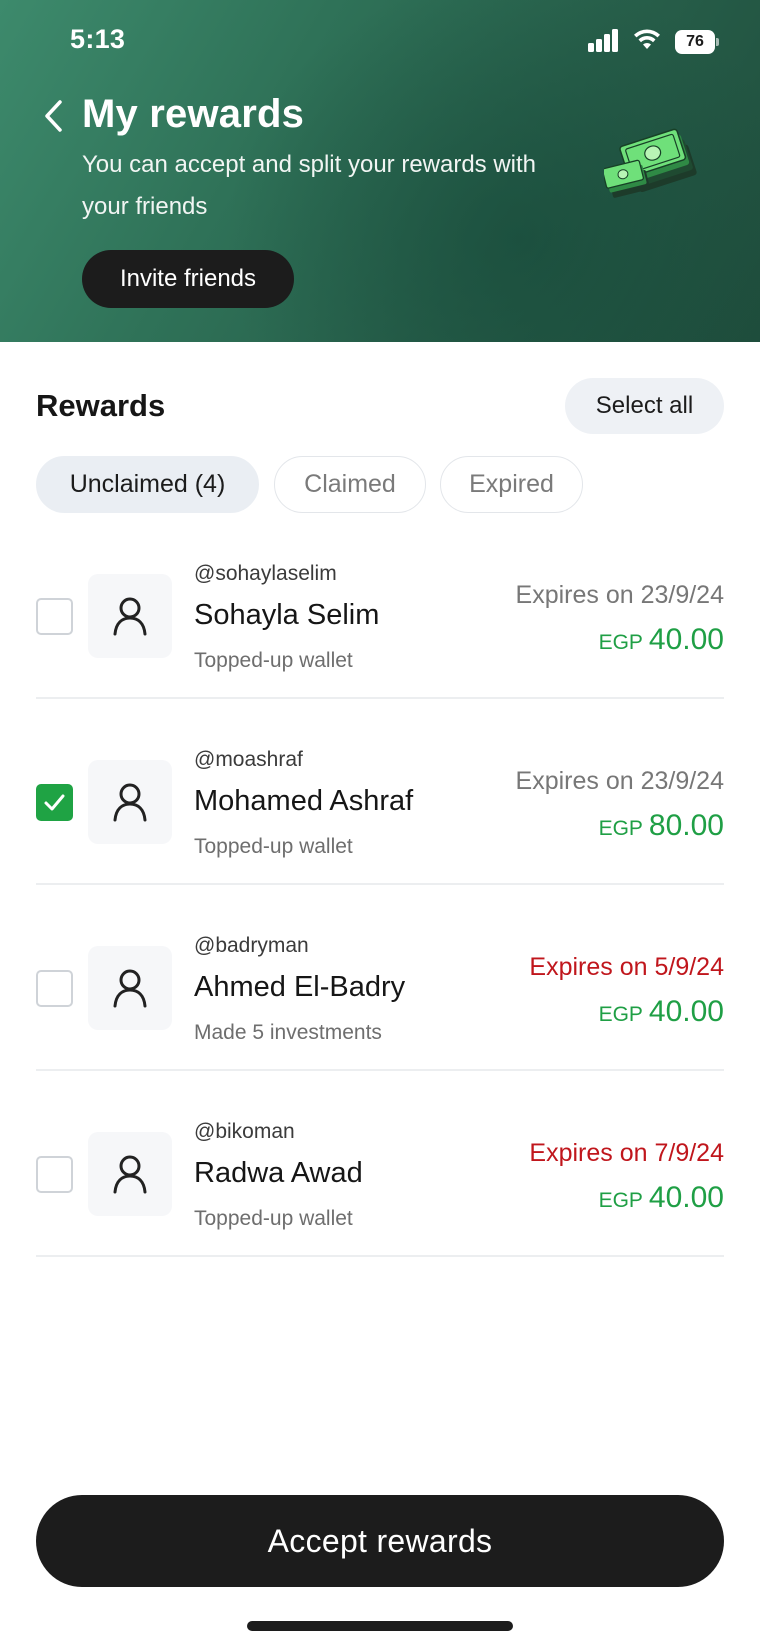  Describe the element at coordinates (244, 1131) in the screenshot. I see `reward-handle: @bikoman` at that location.